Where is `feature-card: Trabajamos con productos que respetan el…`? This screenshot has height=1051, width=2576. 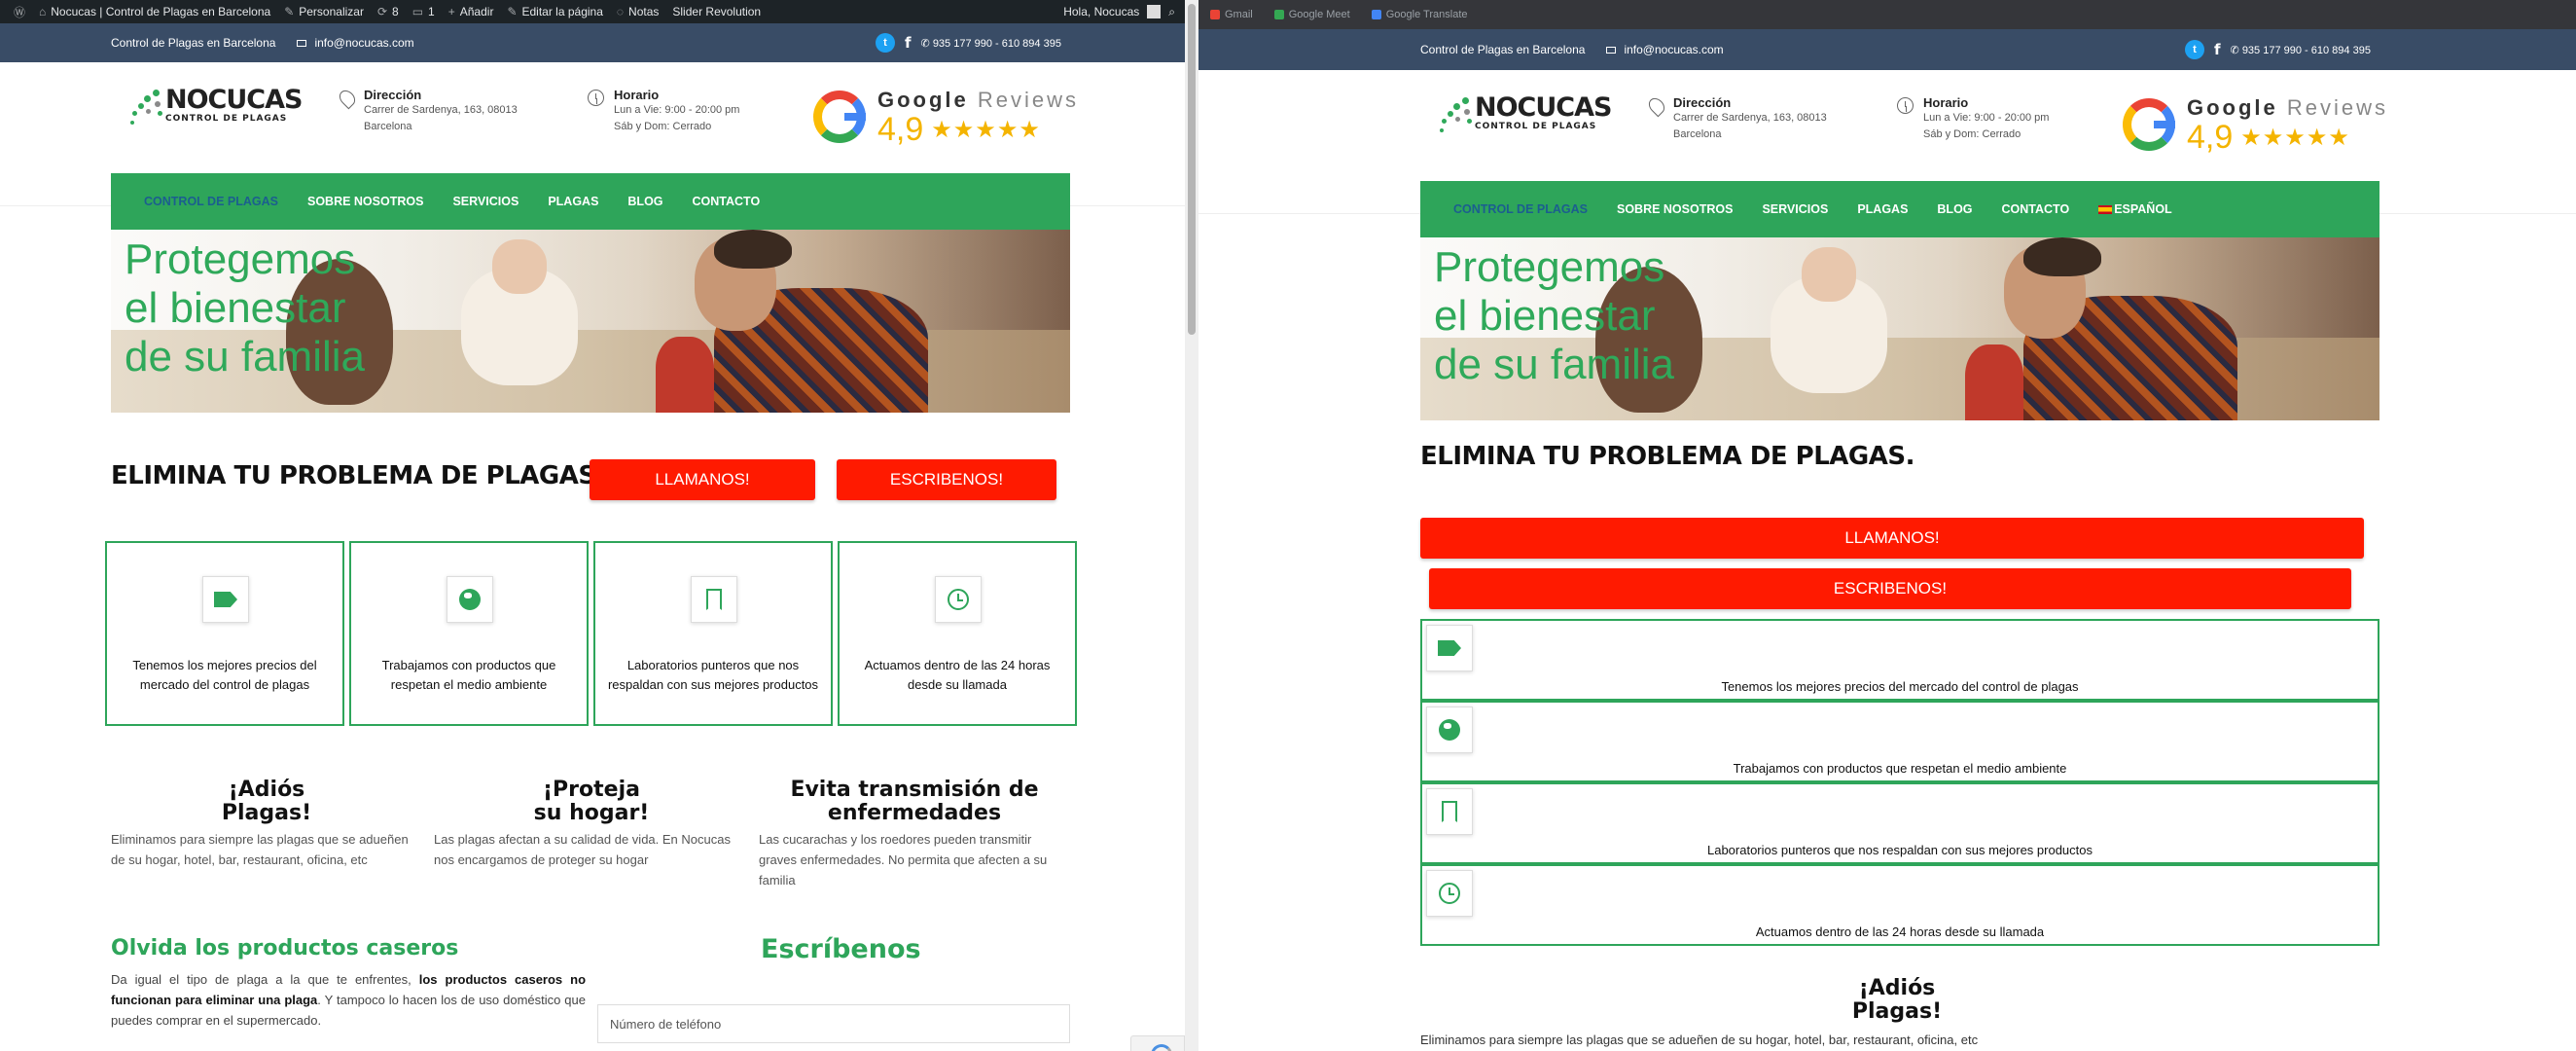
feature-card: Trabajamos con productos que respetan el… is located at coordinates (1899, 741).